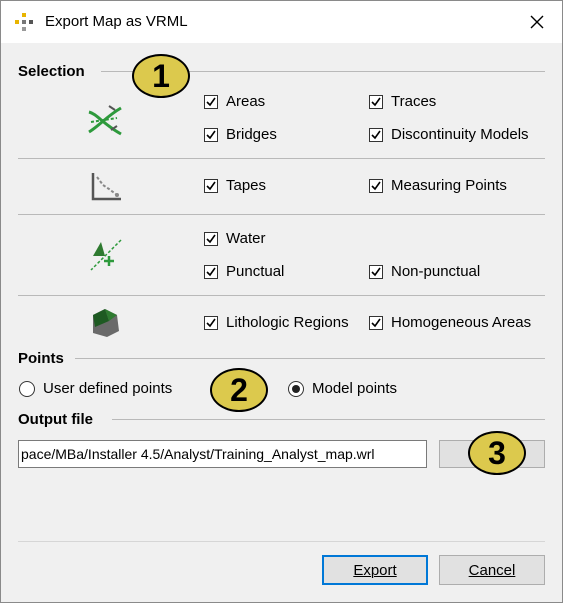 The width and height of the screenshot is (563, 603). Describe the element at coordinates (436, 271) in the screenshot. I see `non-punctual-label: Non-punctual` at that location.